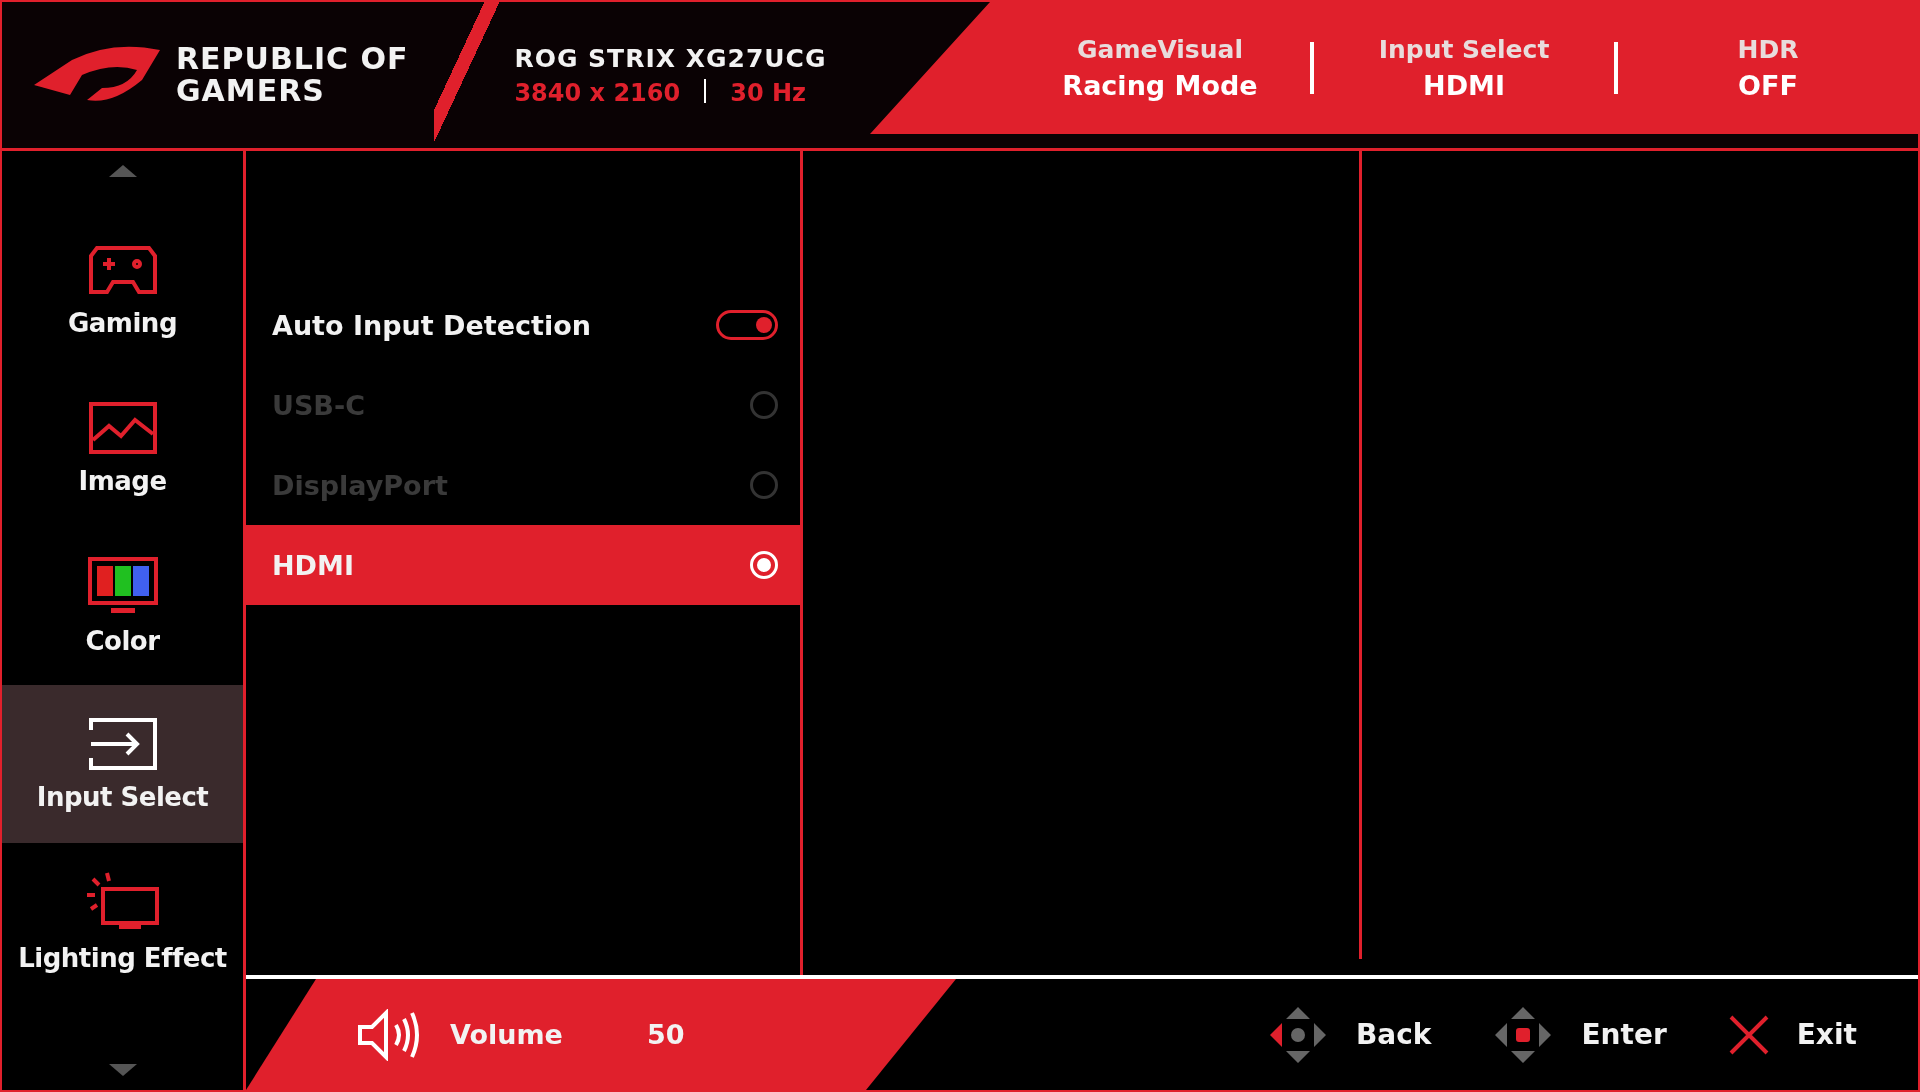 The width and height of the screenshot is (1920, 1092). Describe the element at coordinates (1768, 85) in the screenshot. I see `status-value: OFF` at that location.